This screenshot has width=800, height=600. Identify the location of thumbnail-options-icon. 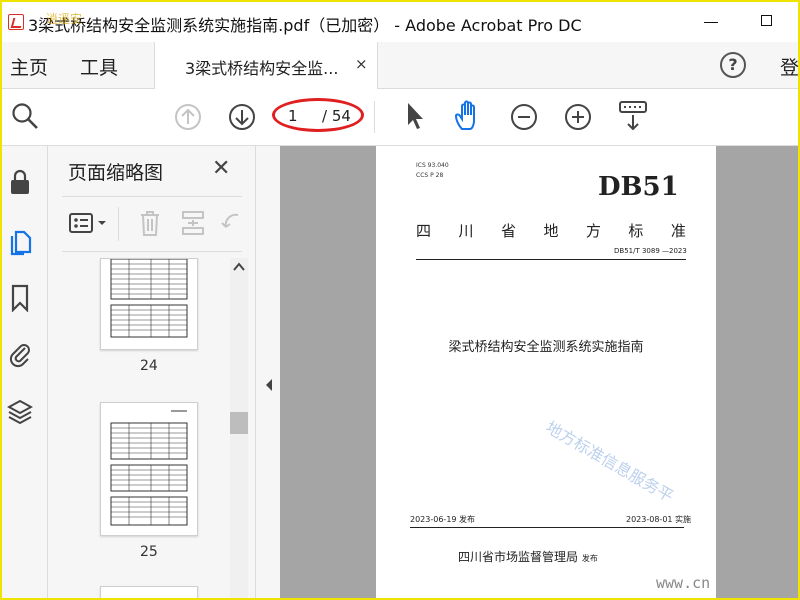
(89, 223).